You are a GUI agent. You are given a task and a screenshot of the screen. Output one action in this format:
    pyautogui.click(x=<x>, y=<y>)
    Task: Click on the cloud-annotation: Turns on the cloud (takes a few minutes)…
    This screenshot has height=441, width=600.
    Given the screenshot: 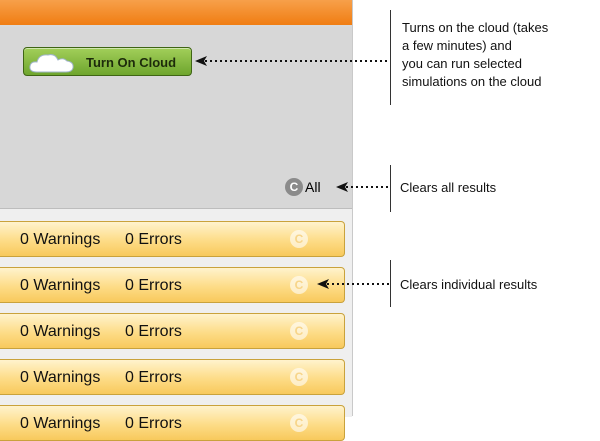 What is the action you would take?
    pyautogui.click(x=475, y=55)
    